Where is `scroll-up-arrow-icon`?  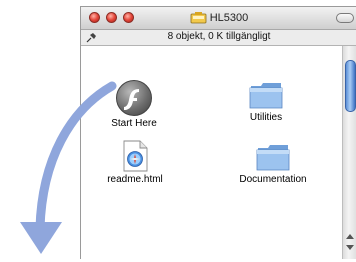
scroll-up-arrow-icon is located at coordinates (350, 236).